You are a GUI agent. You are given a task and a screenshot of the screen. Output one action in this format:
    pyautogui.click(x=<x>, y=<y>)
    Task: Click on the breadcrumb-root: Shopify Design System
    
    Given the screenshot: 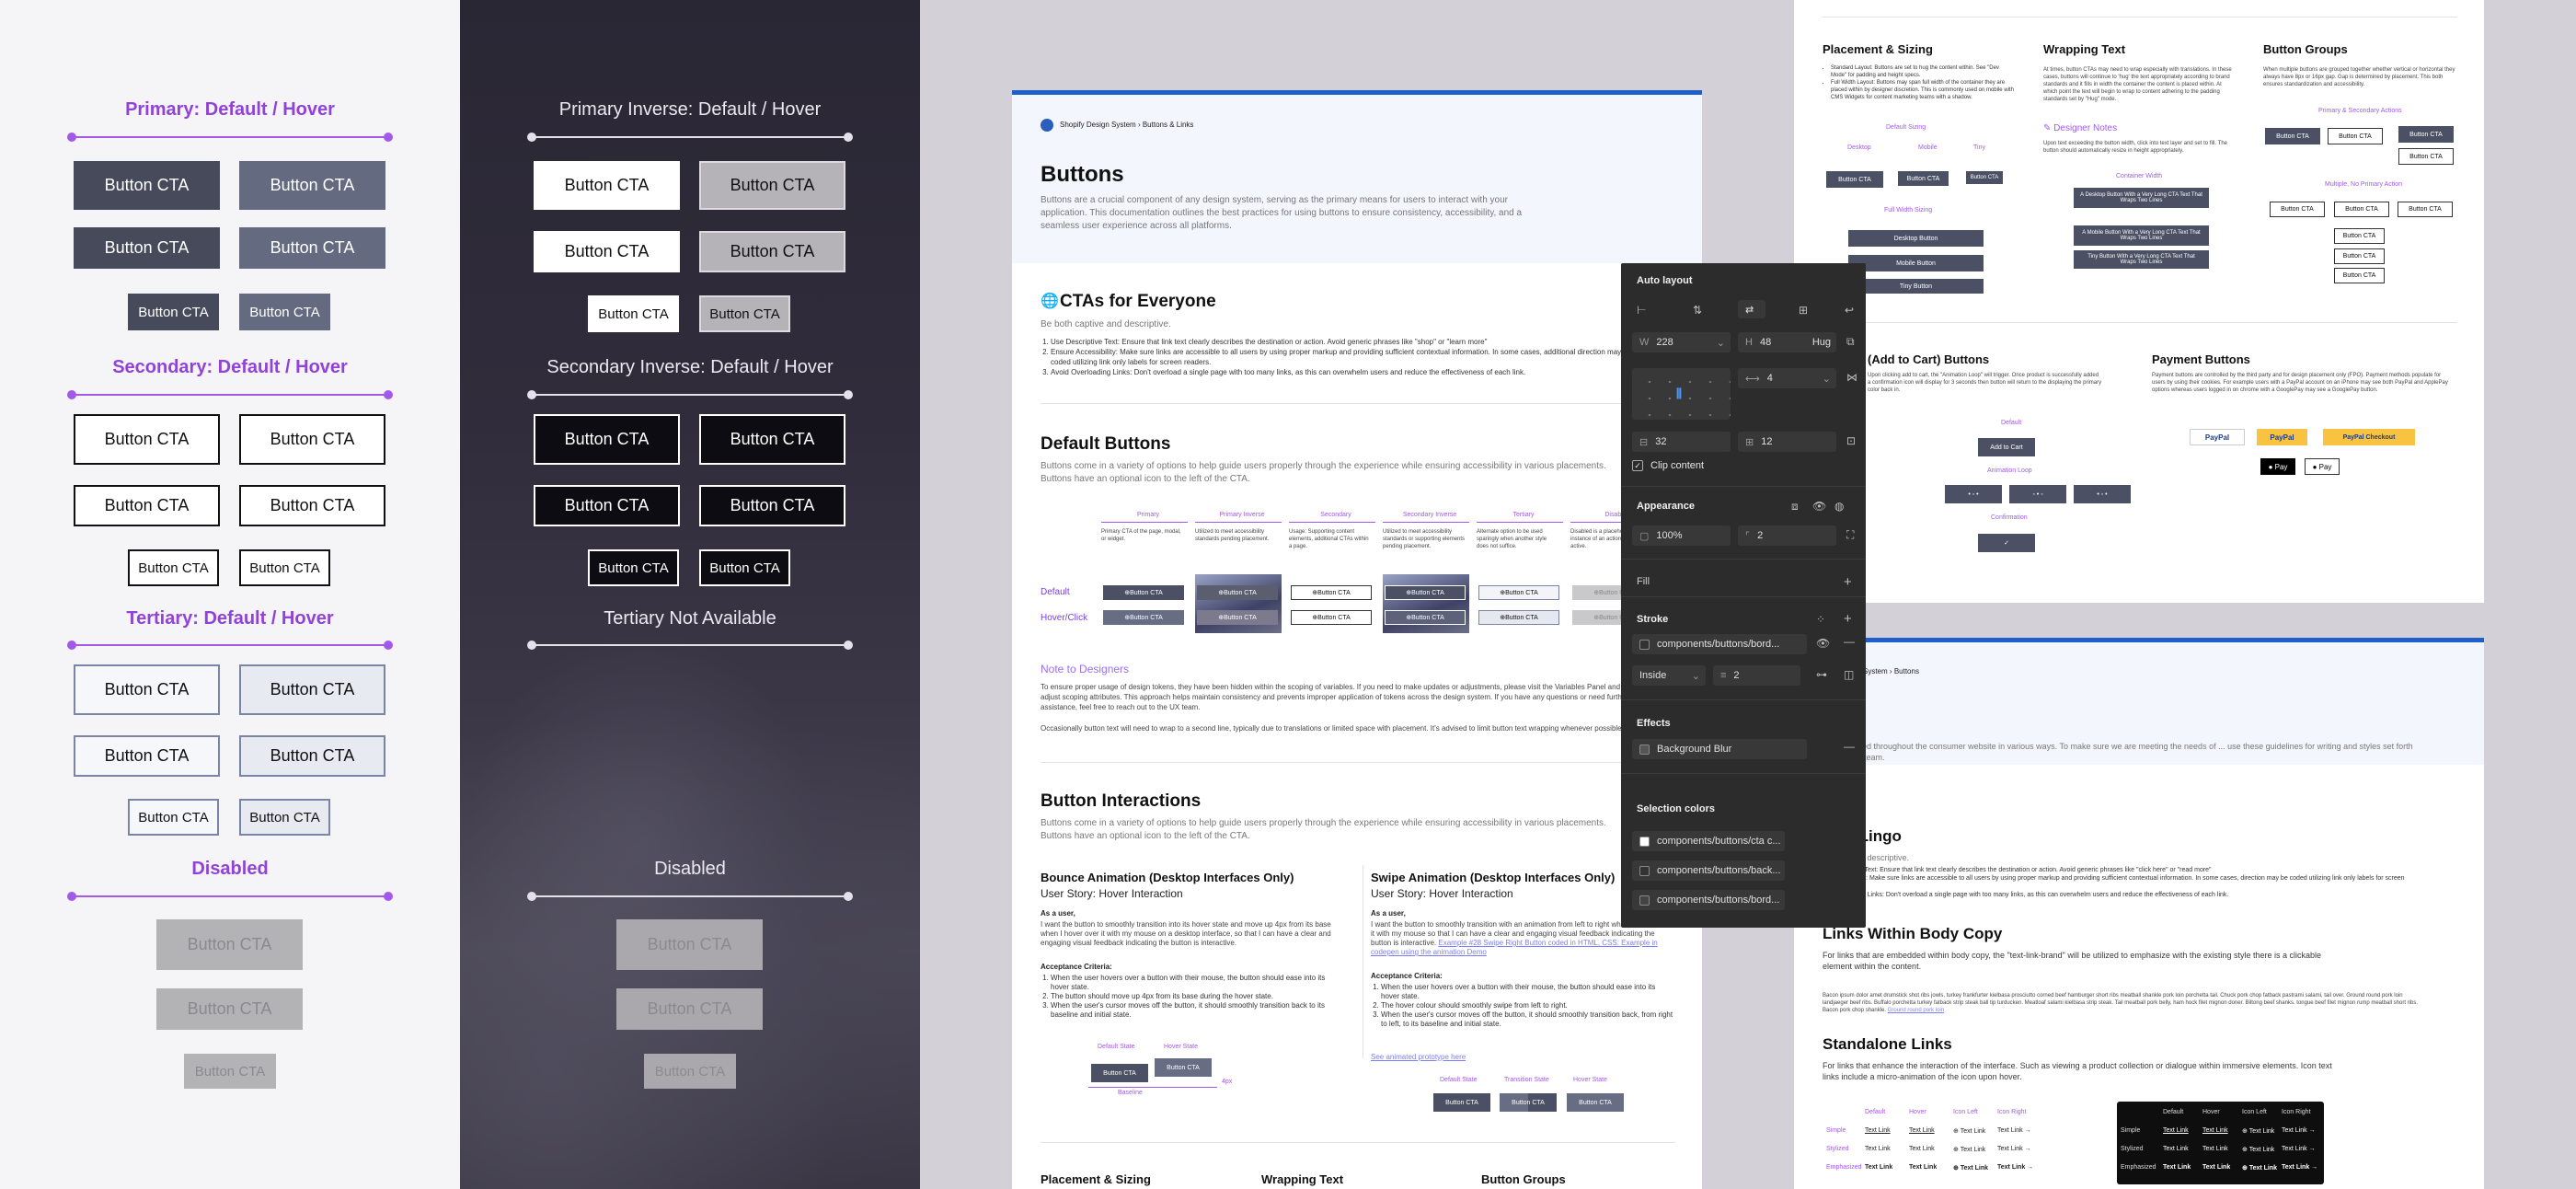 What is the action you would take?
    pyautogui.click(x=1098, y=125)
    